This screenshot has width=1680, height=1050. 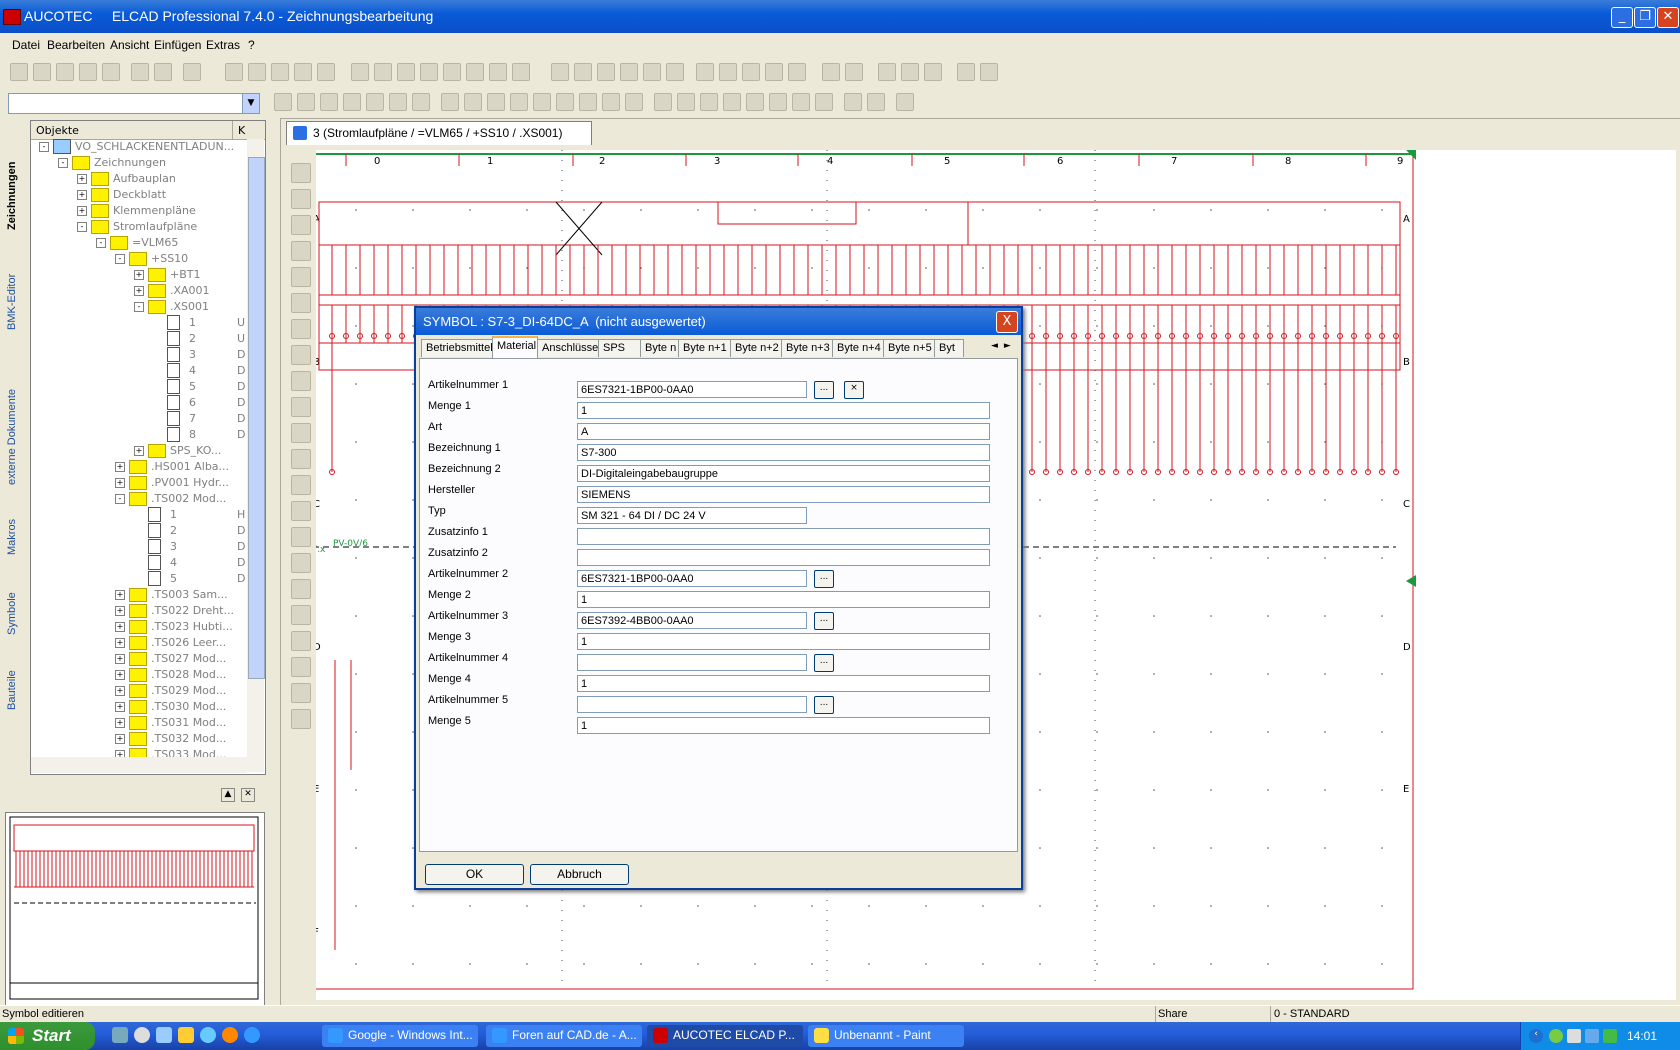 What do you see at coordinates (783, 473) in the screenshot?
I see `field-input: DI-Digitaleingabebaugruppe` at bounding box center [783, 473].